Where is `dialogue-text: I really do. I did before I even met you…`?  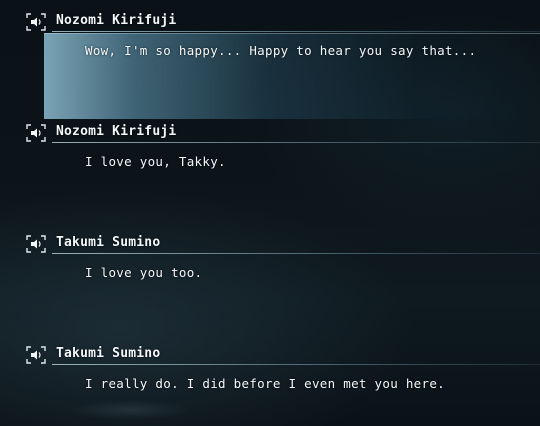
dialogue-text: I really do. I did before I even met you… is located at coordinates (265, 383).